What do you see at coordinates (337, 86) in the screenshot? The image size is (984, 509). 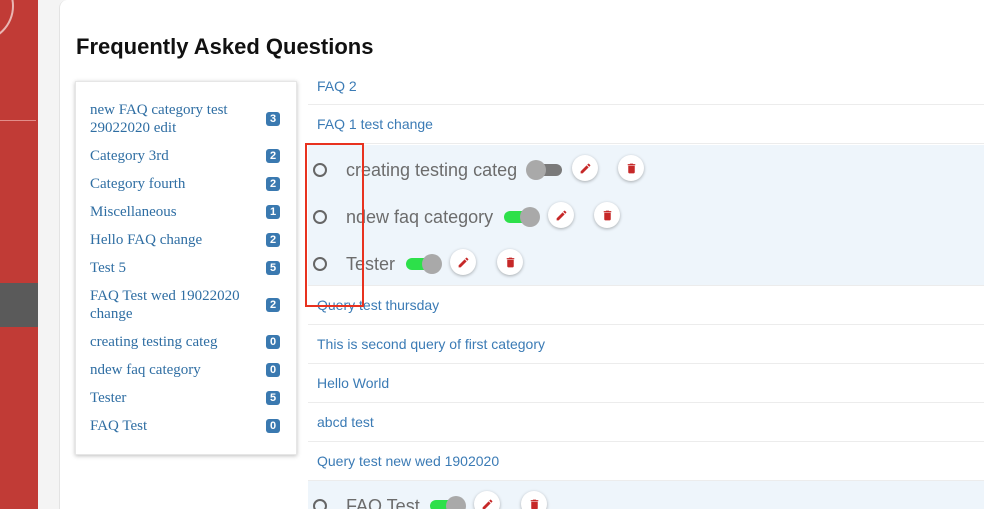 I see `faq-question-link: FAQ 2` at bounding box center [337, 86].